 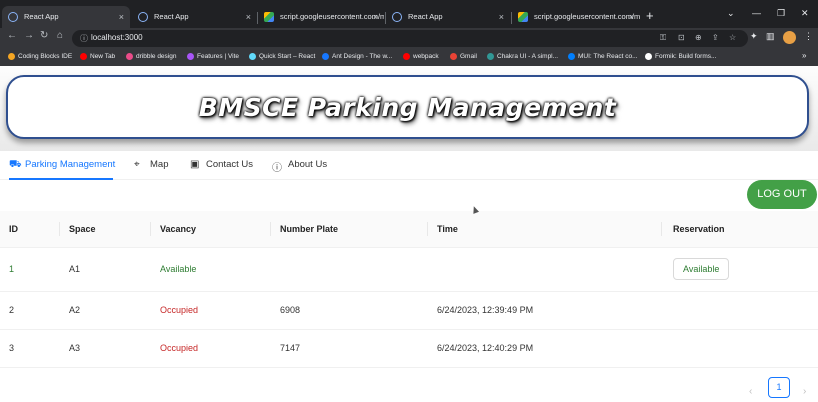 I want to click on pagination-next-icon: ›, so click(x=804, y=391).